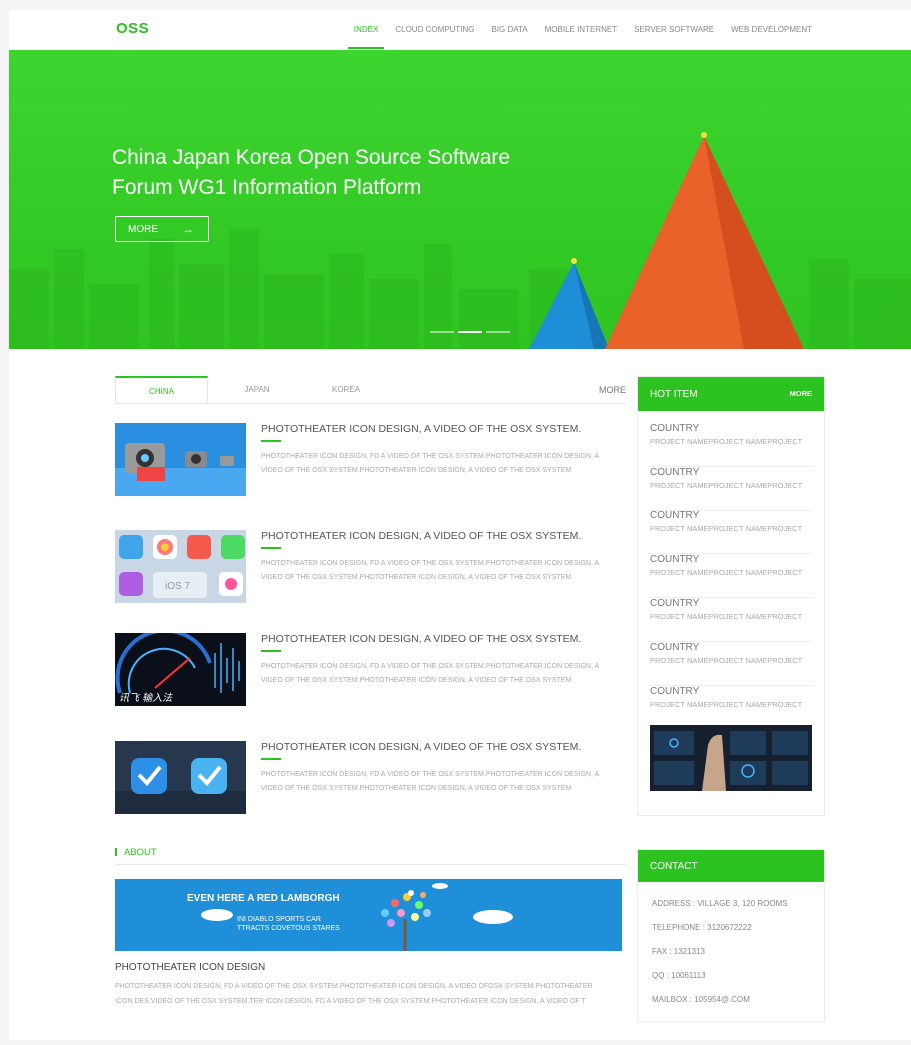 The height and width of the screenshot is (1045, 911). Describe the element at coordinates (143, 229) in the screenshot. I see `banner-more-label: MORE` at that location.